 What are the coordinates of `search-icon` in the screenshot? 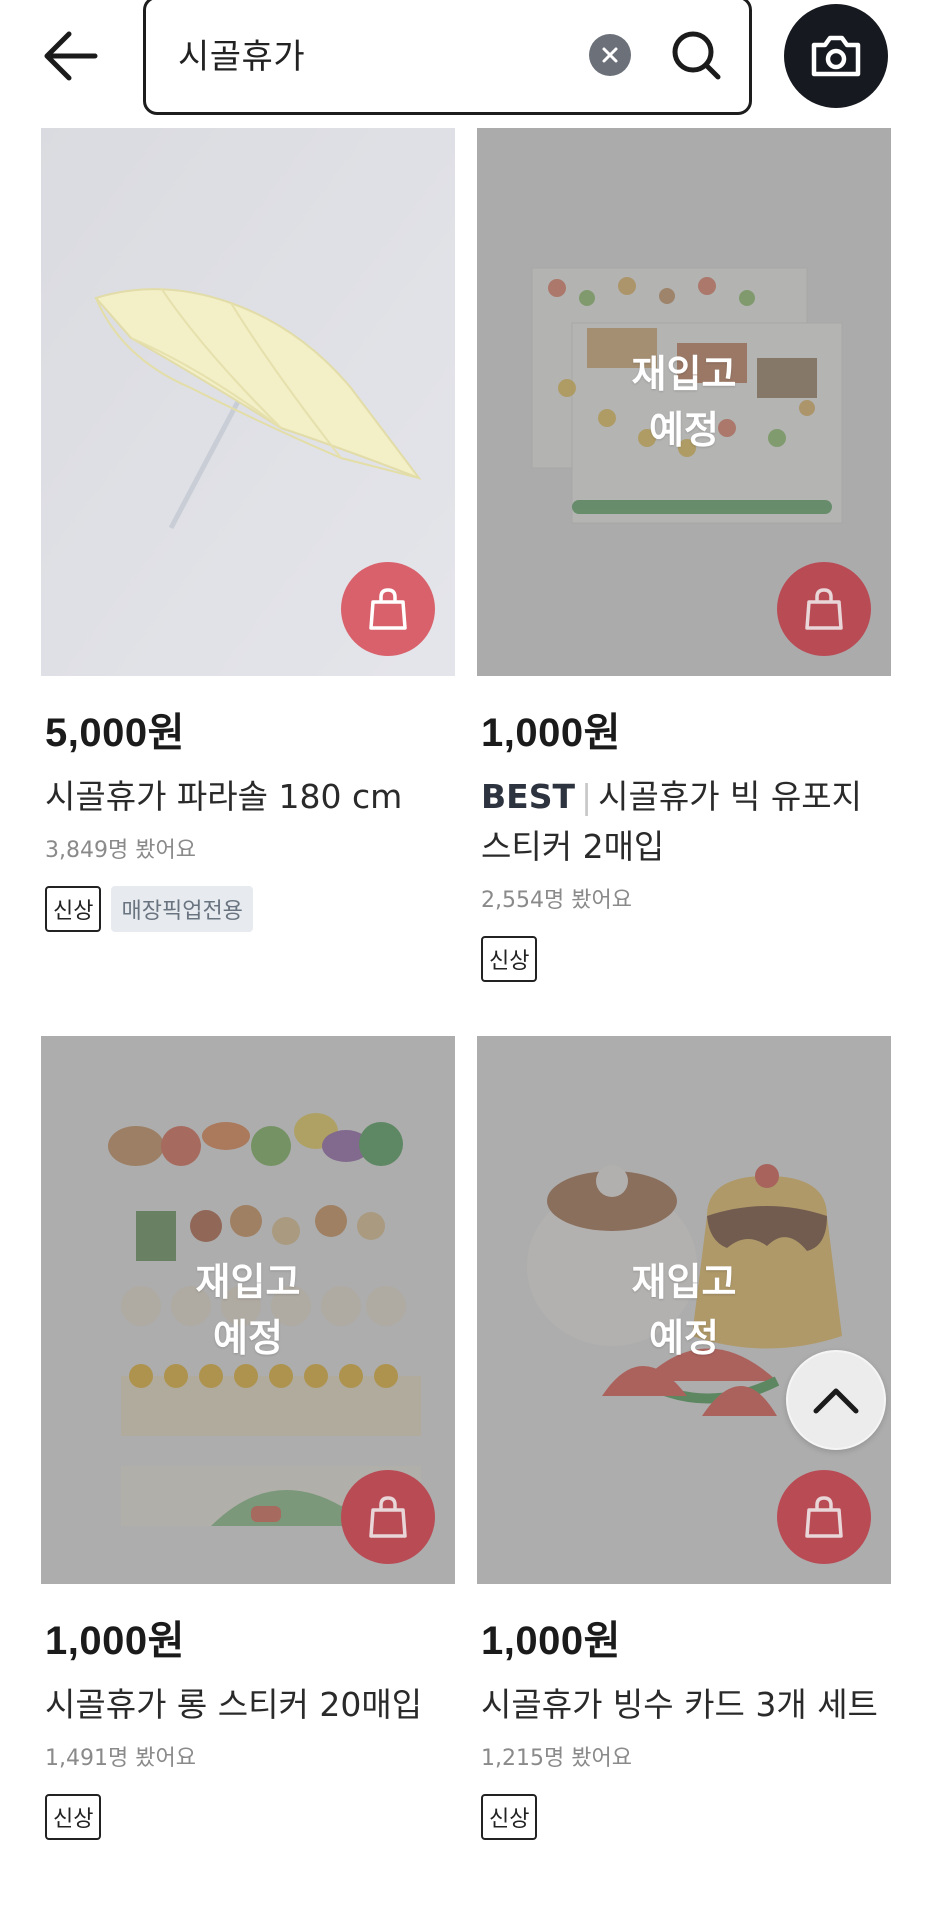 It's located at (696, 55).